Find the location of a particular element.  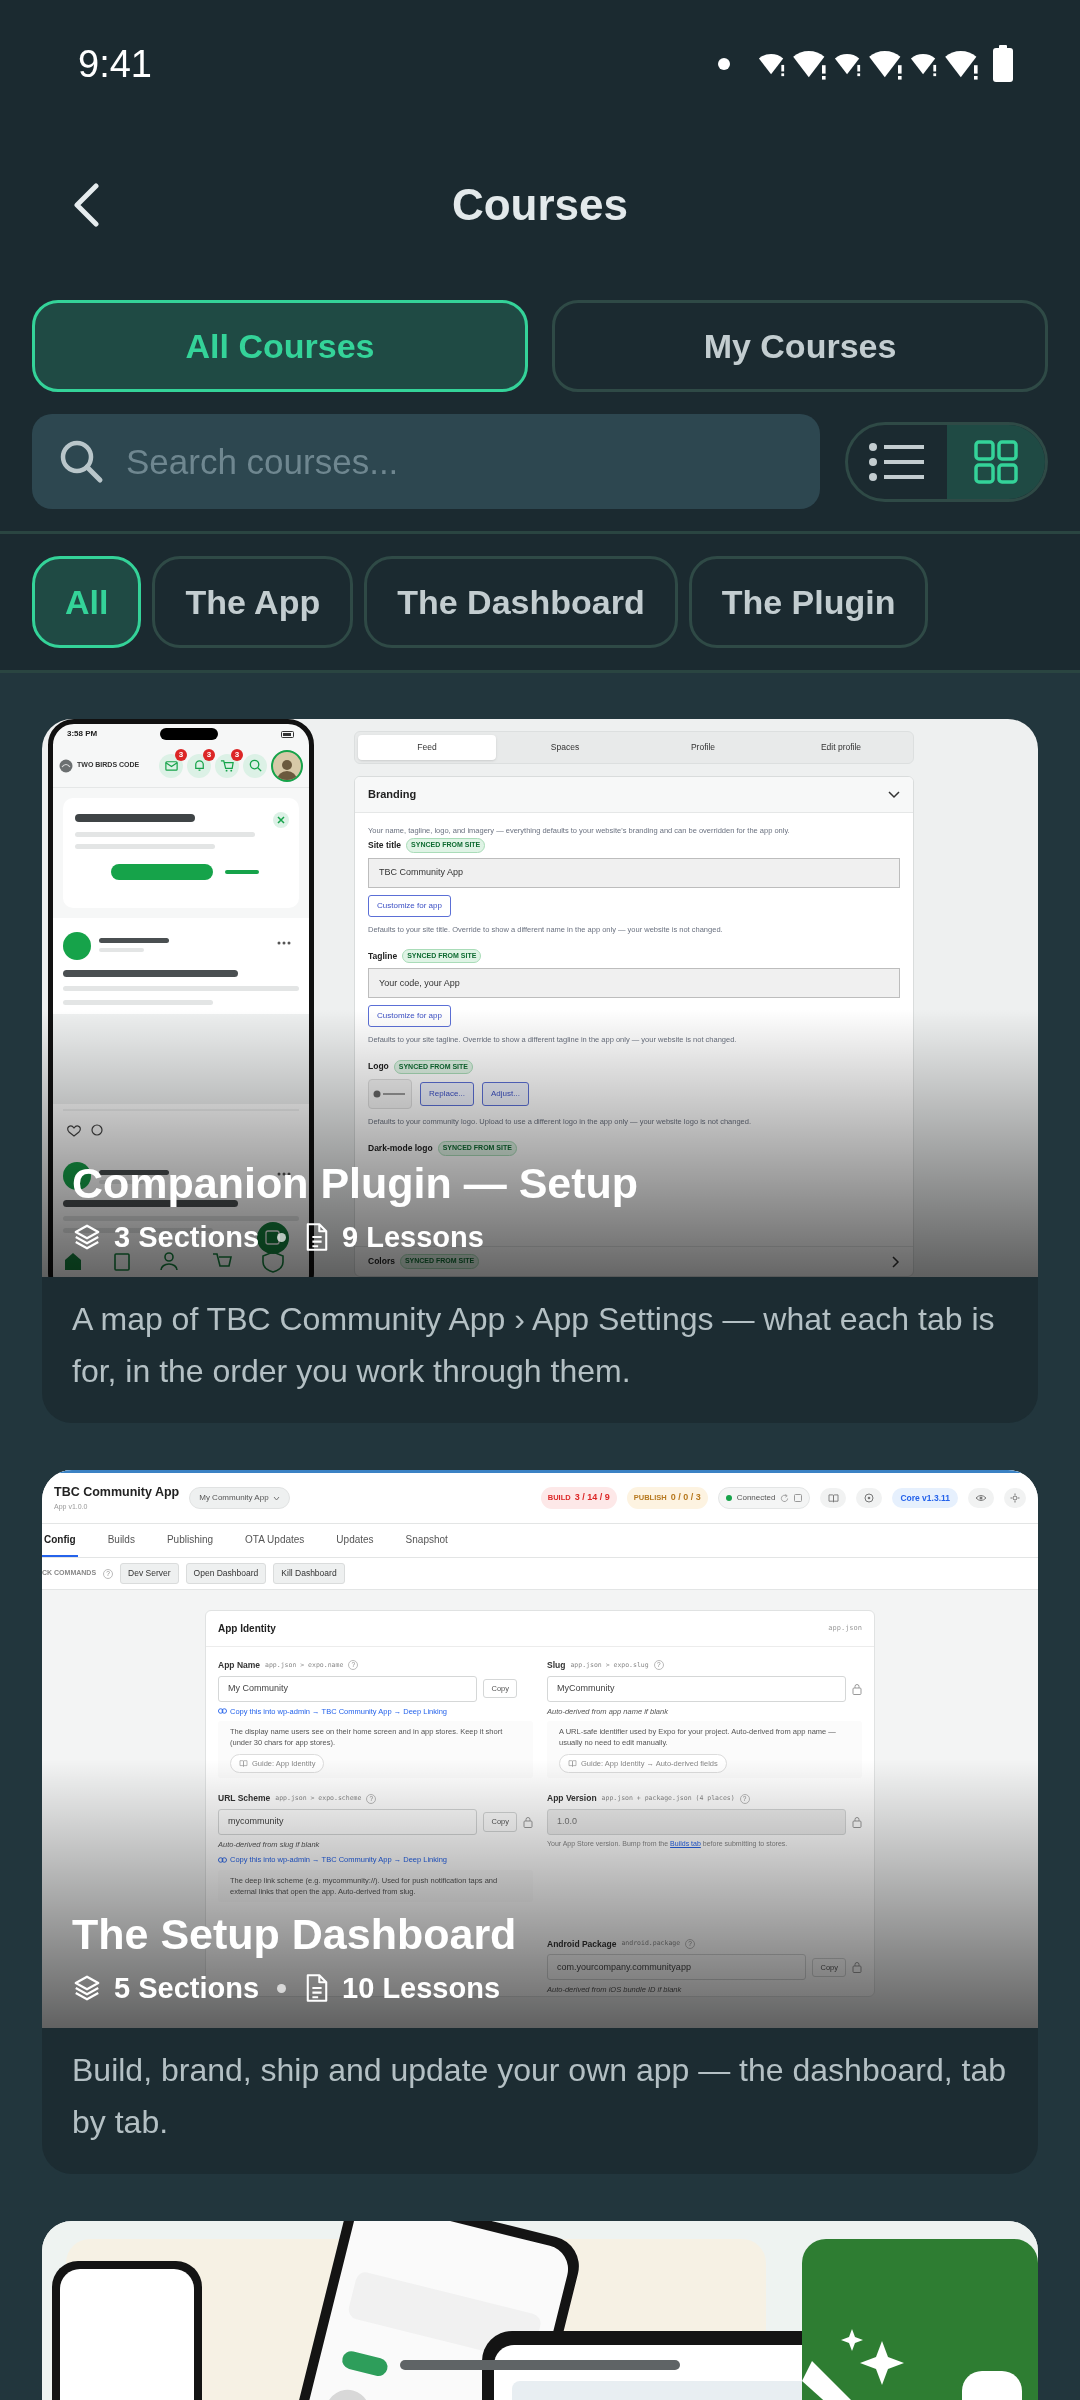

text-field: mycommunity is located at coordinates (348, 1822).